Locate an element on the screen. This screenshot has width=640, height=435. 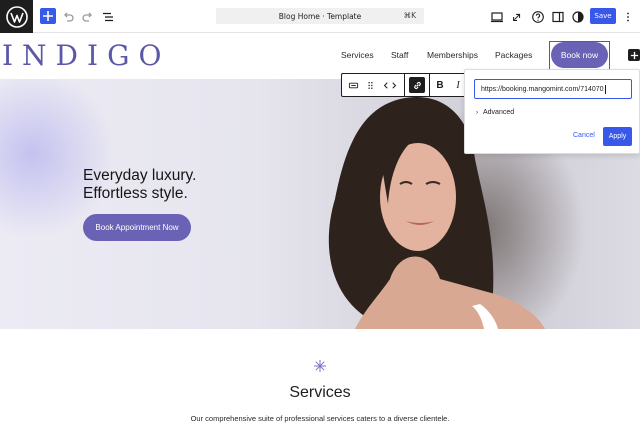
move-left-right-button is located at coordinates (390, 85).